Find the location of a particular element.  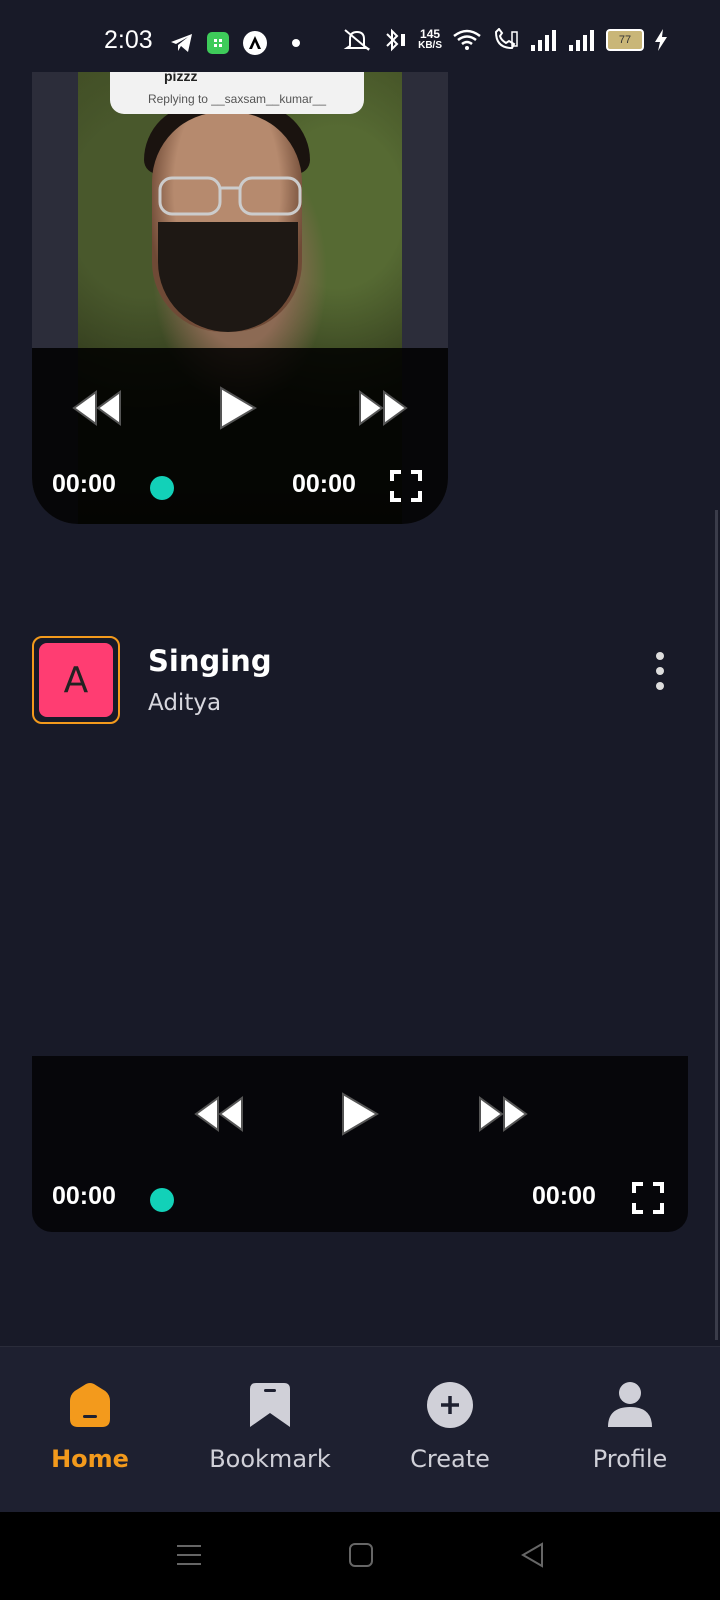

reply-bubble: pizzz Replying to __saxsam__kumar__ is located at coordinates (237, 93).